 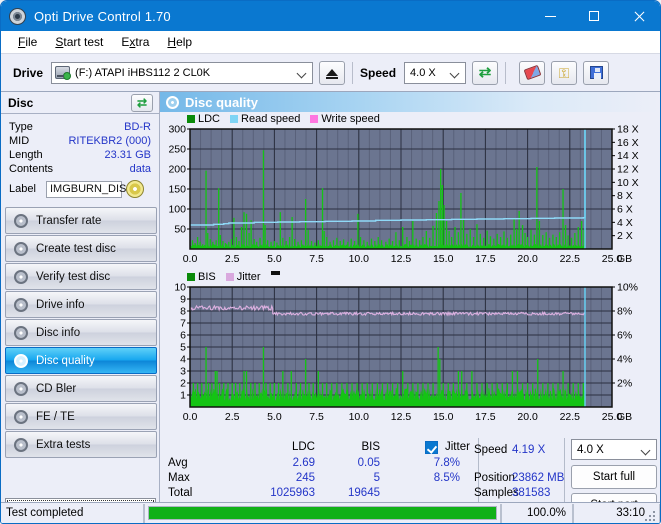 What do you see at coordinates (550, 16) in the screenshot?
I see `minimize-button` at bounding box center [550, 16].